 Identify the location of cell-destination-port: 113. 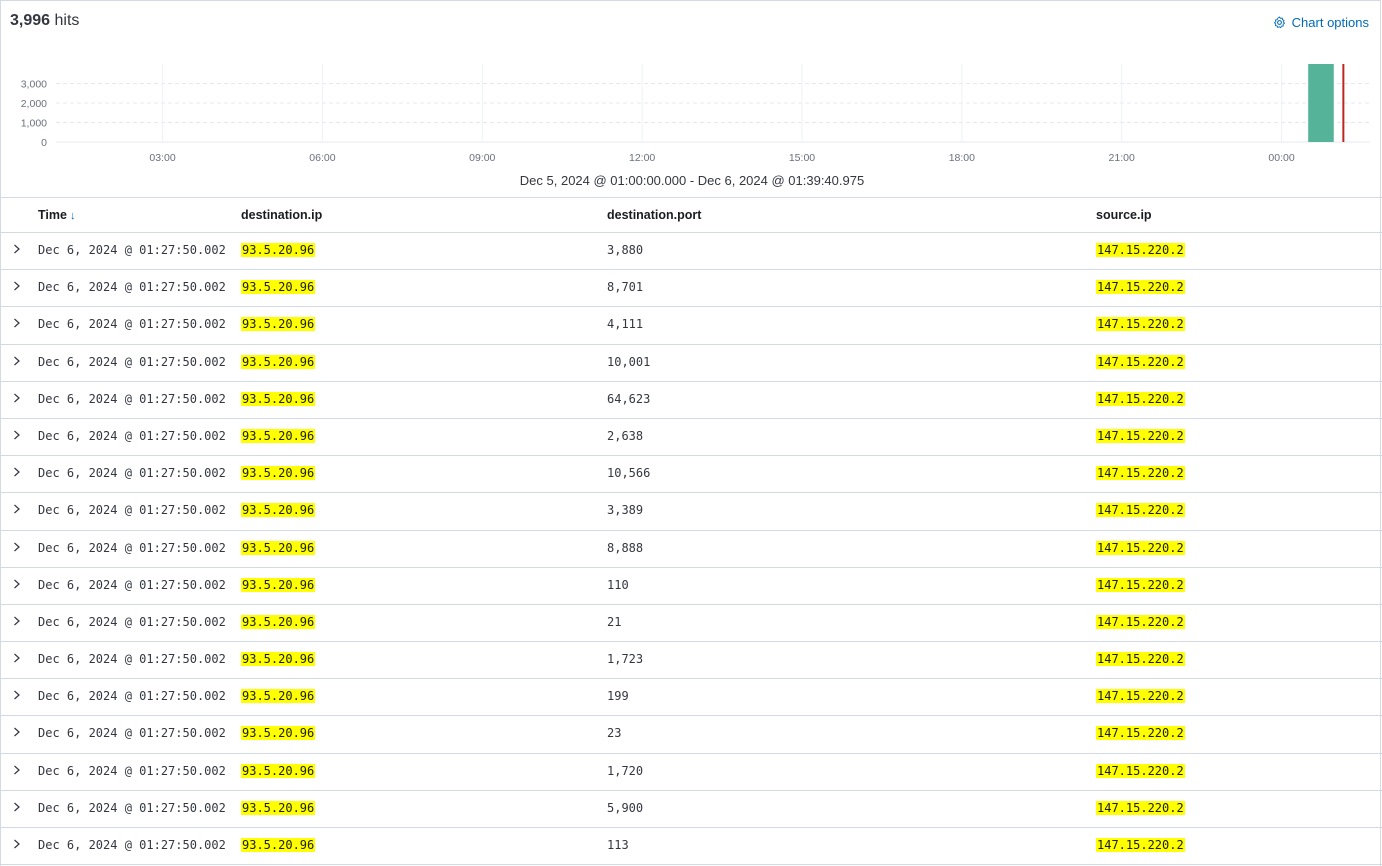
(618, 845).